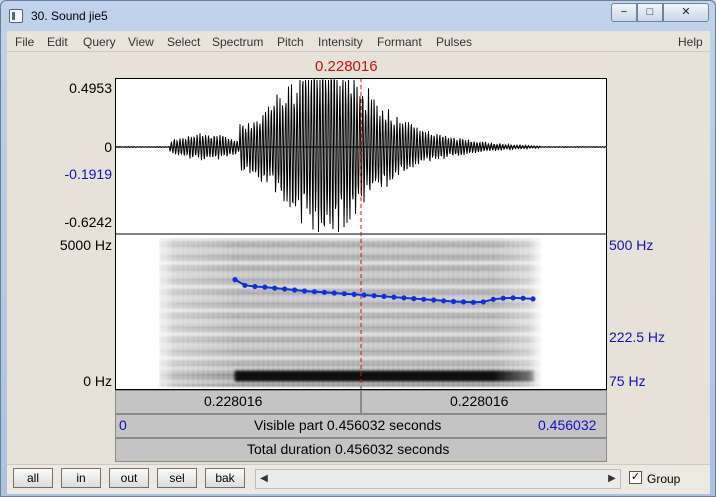 Image resolution: width=716 pixels, height=497 pixels. I want to click on scroll-right-icon: ▶, so click(612, 479).